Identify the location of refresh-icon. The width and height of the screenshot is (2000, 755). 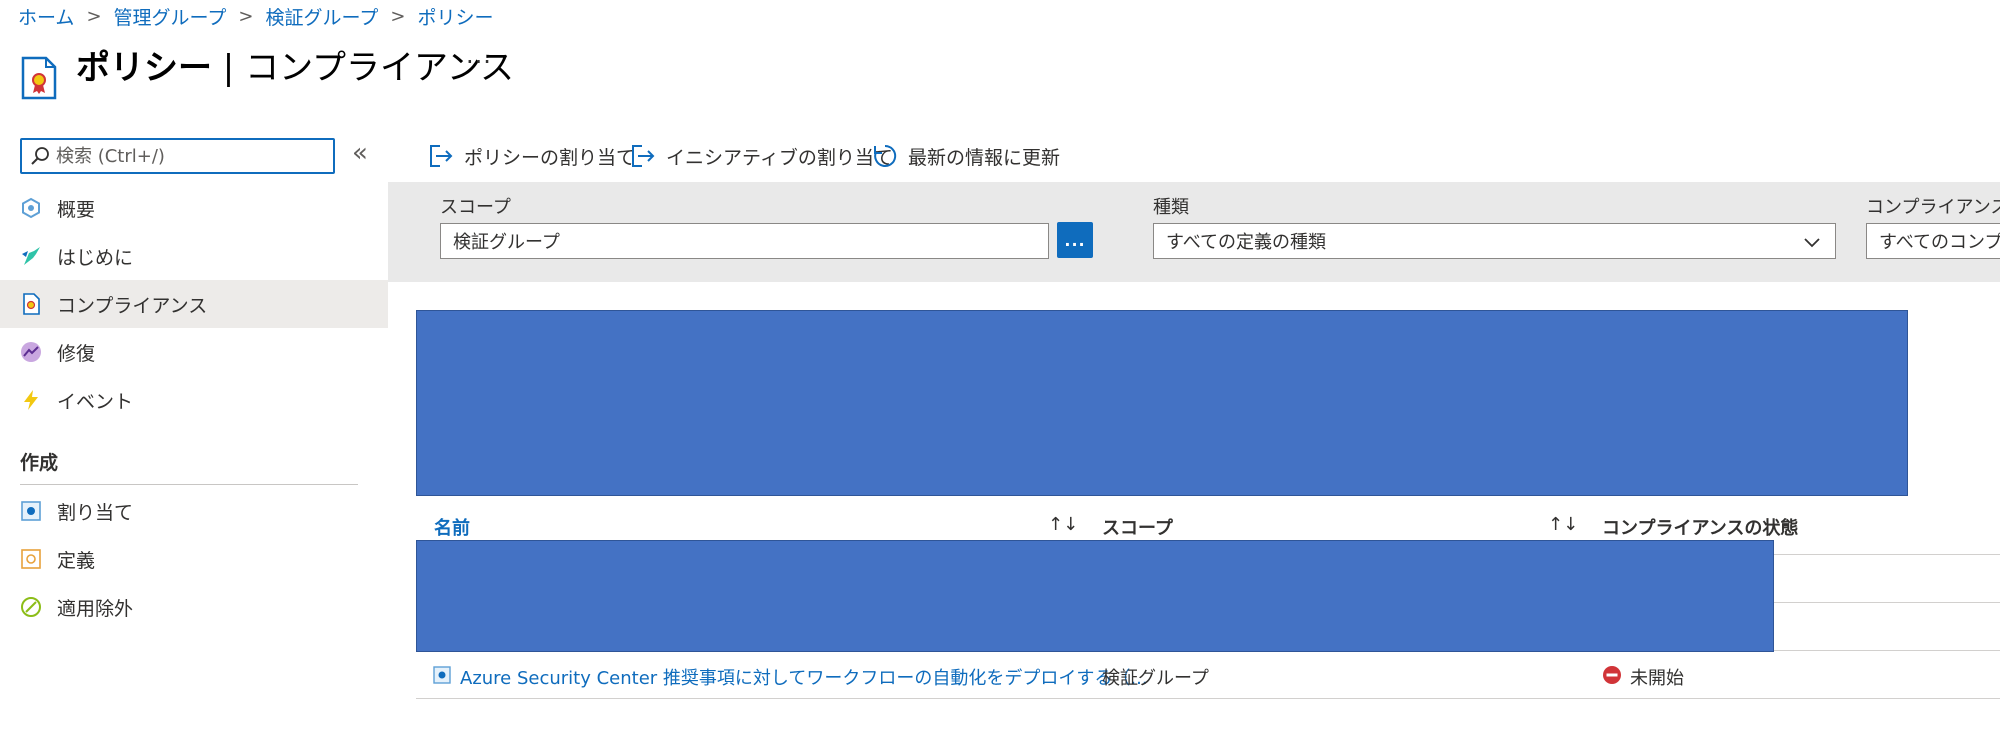
(885, 155).